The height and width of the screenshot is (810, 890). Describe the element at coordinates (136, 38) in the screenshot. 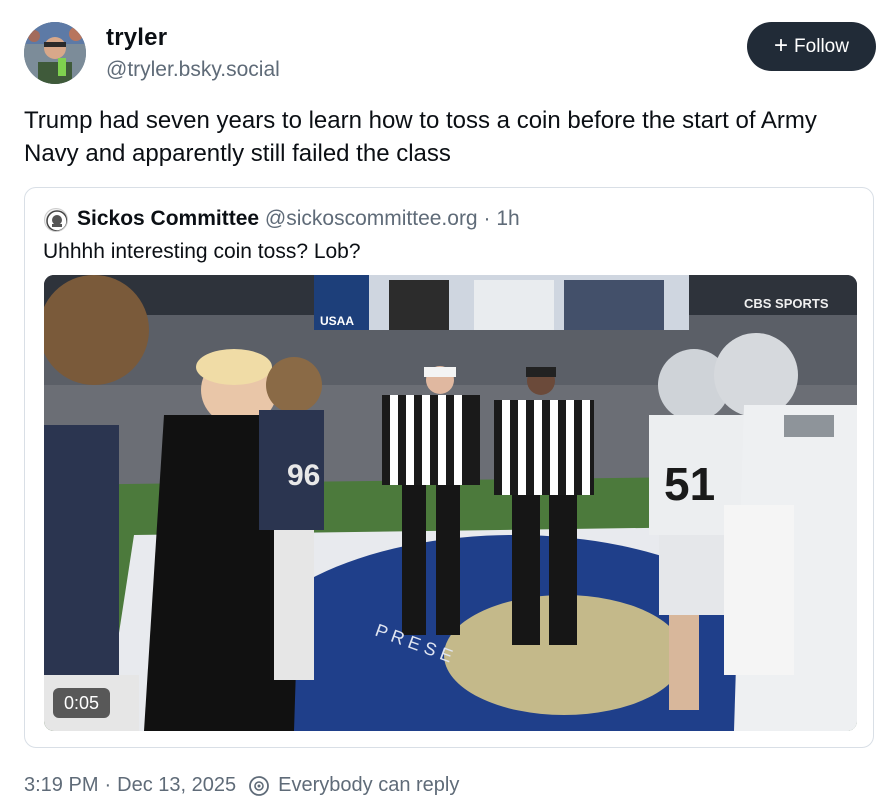

I see `author-name: tryler` at that location.